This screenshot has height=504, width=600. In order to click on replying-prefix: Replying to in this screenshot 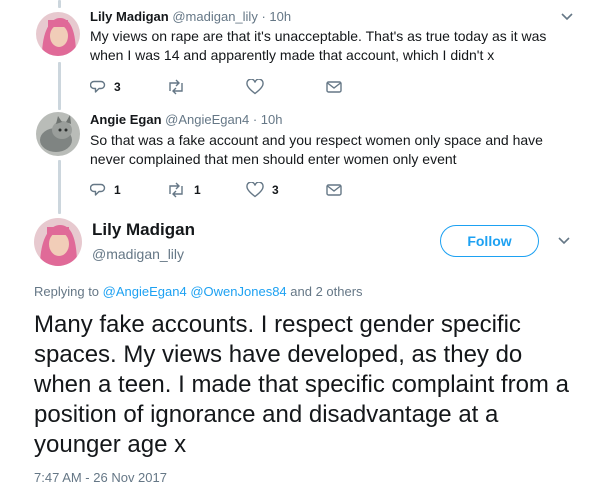, I will do `click(67, 291)`.